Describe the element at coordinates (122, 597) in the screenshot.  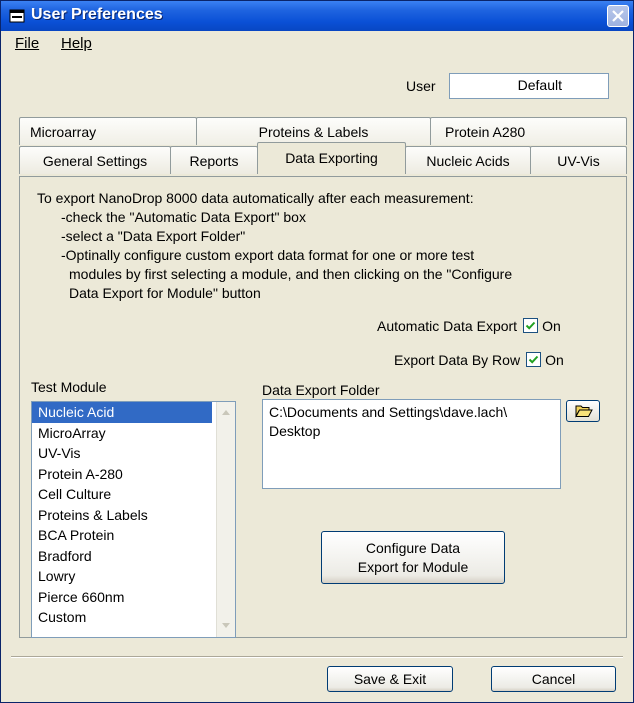
I see `list-item: Pierce 660nm` at that location.